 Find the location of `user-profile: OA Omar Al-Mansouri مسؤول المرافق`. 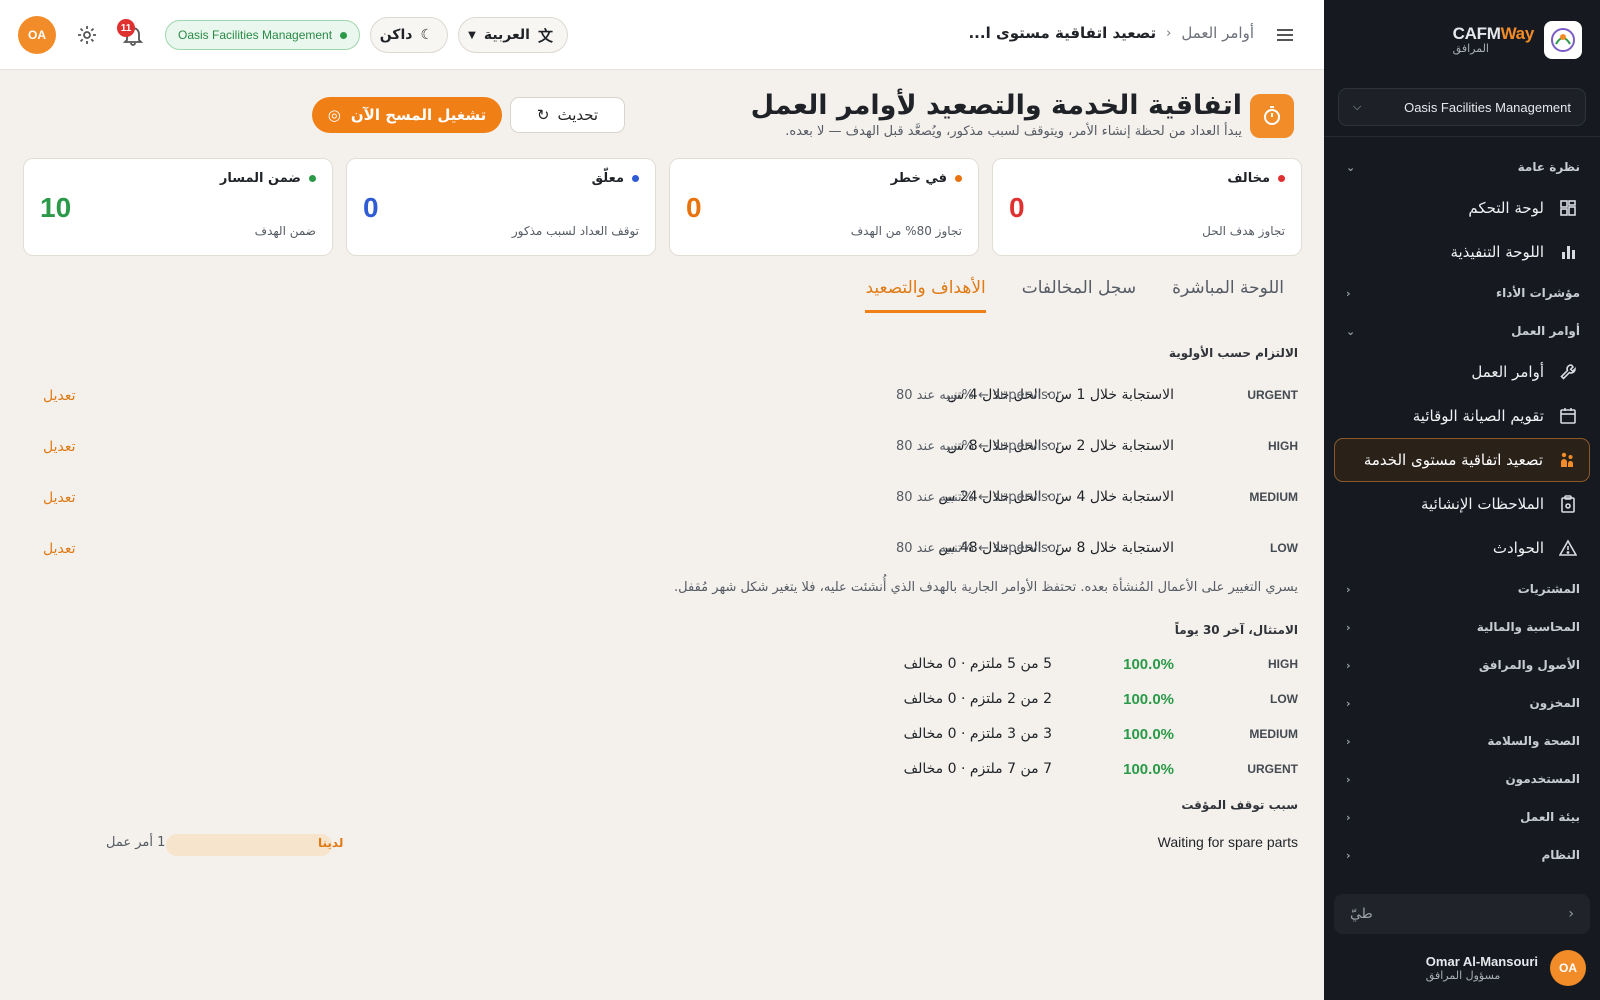

user-profile: OA Omar Al-Mansouri مسؤول المرافق is located at coordinates (1506, 968).